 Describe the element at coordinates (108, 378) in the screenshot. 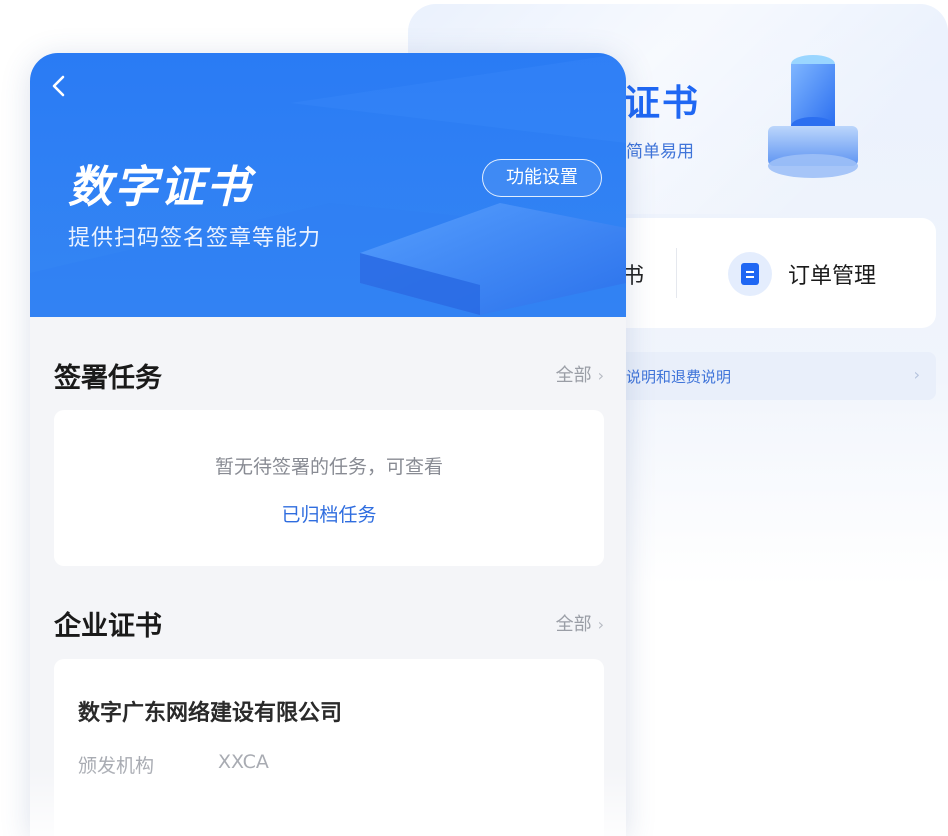

I see `sign-tasks-title: 签署任务` at that location.